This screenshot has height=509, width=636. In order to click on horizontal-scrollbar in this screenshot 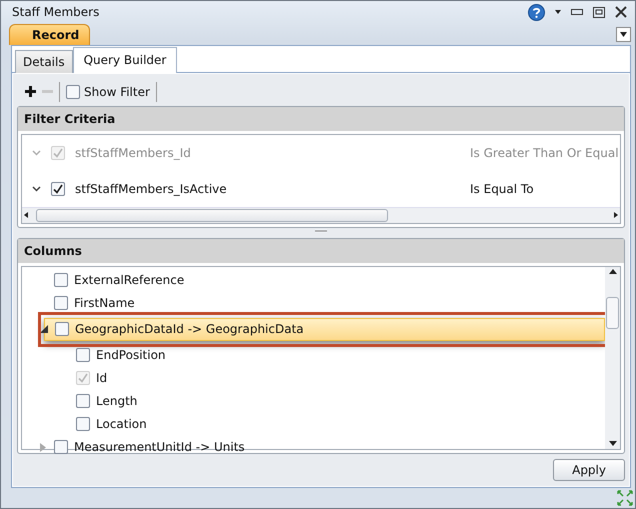, I will do `click(321, 214)`.